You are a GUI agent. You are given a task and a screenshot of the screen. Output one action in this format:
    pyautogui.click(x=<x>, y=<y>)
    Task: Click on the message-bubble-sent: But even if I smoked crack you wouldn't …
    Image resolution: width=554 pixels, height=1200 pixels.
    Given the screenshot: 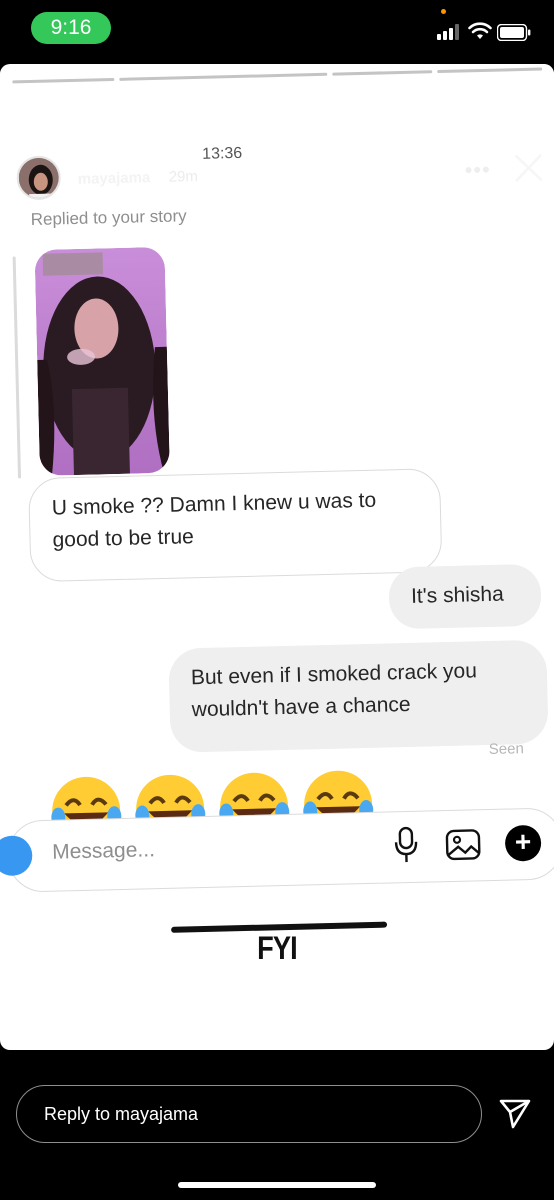 What is the action you would take?
    pyautogui.click(x=358, y=696)
    